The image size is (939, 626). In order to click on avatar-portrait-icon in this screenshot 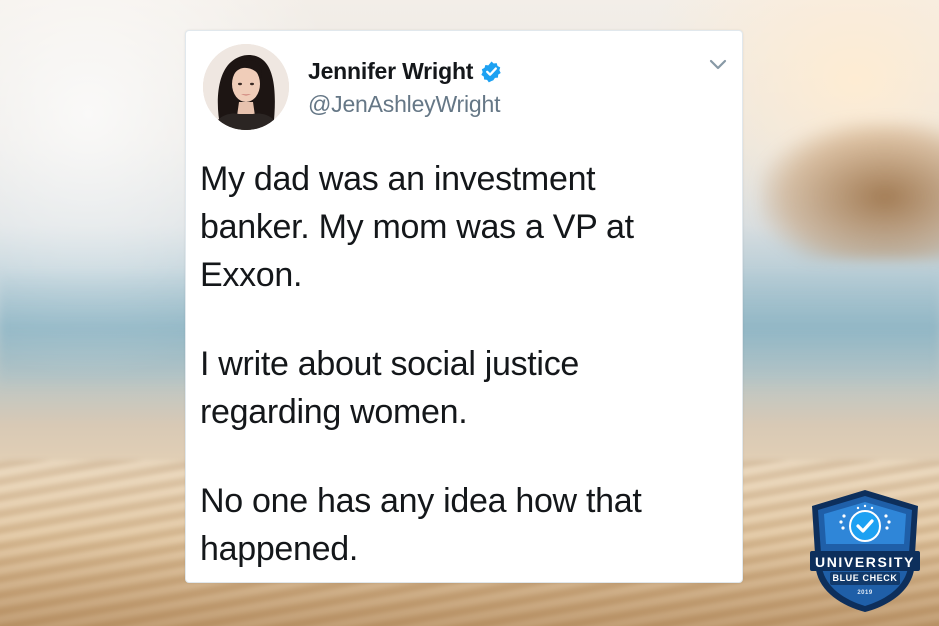, I will do `click(246, 87)`.